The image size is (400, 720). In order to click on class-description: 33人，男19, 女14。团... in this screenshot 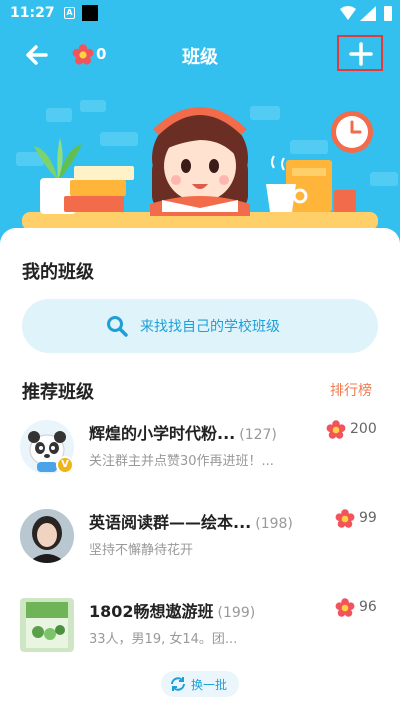, I will do `click(163, 639)`.